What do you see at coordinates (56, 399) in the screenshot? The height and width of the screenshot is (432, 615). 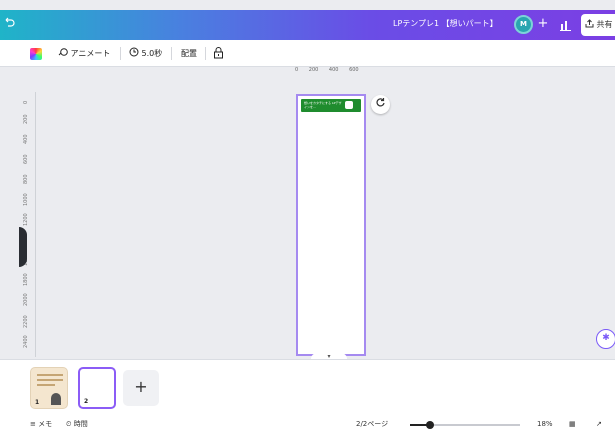 I see `thumbnail-figure` at bounding box center [56, 399].